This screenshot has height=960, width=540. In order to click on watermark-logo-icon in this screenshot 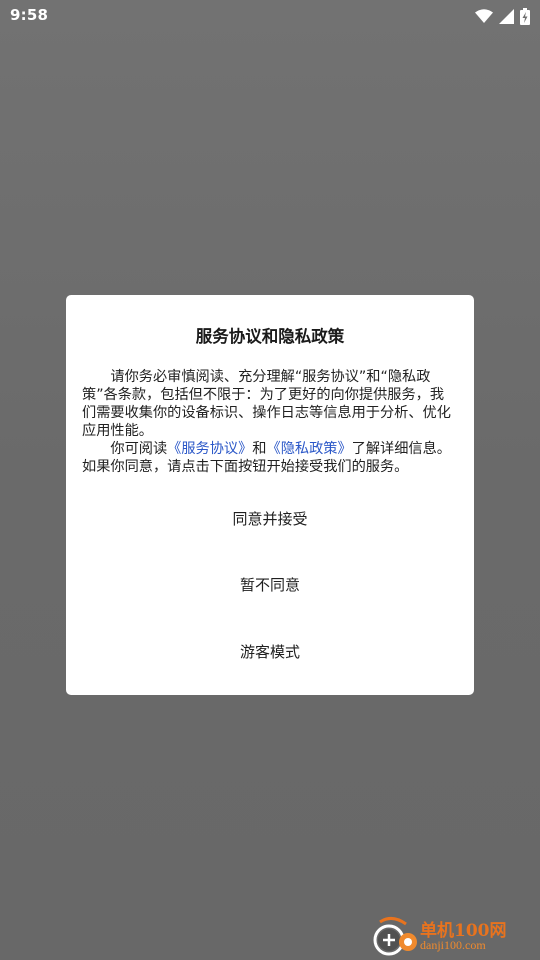, I will do `click(395, 938)`.